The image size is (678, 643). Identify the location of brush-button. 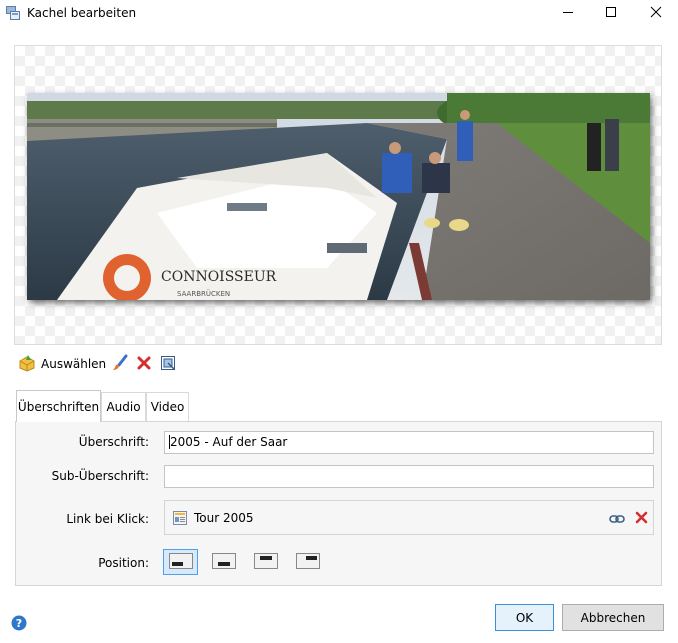
(120, 364).